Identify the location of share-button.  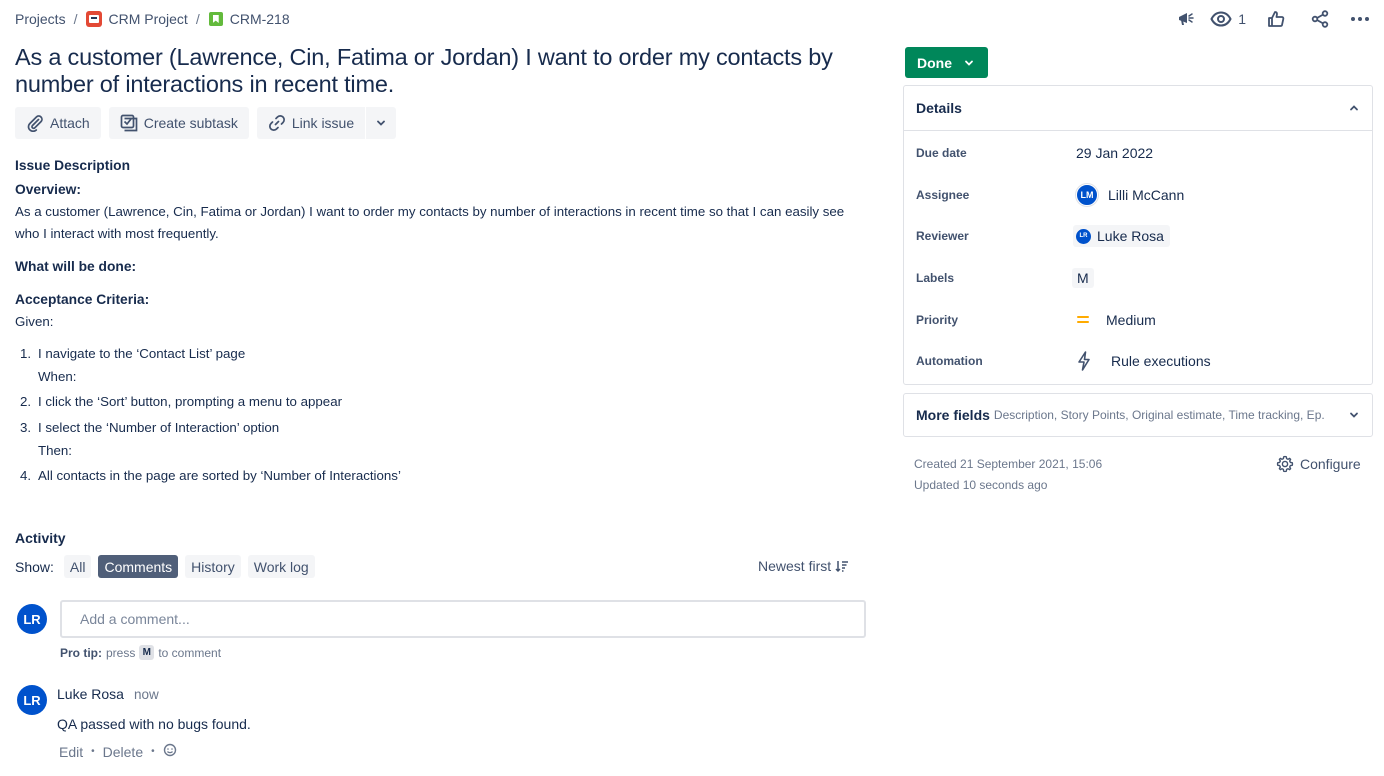
(1320, 19).